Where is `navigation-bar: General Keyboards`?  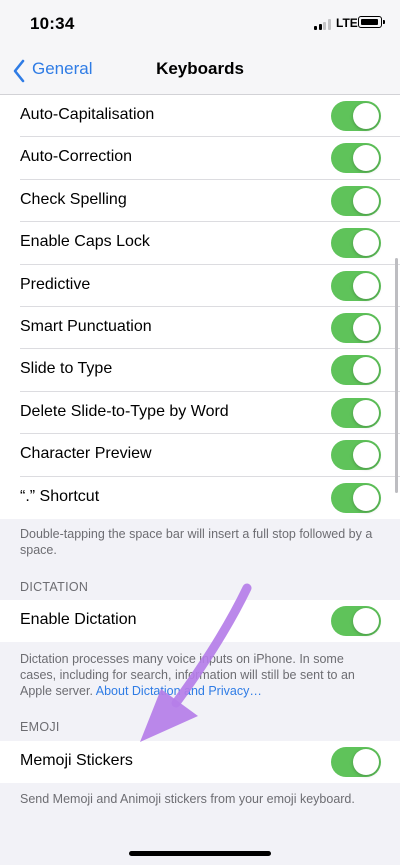 navigation-bar: General Keyboards is located at coordinates (200, 72).